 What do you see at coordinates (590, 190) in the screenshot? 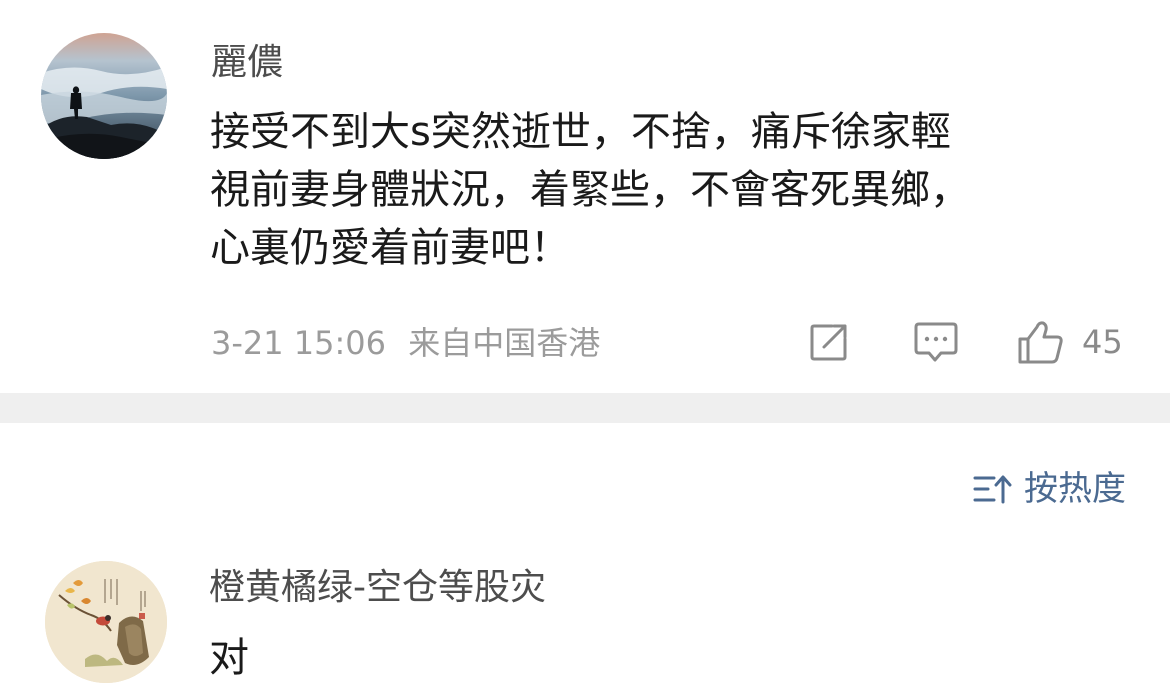
I see `post-body-line: 視前妻身體狀況，着緊些，不會客死異鄉，` at bounding box center [590, 190].